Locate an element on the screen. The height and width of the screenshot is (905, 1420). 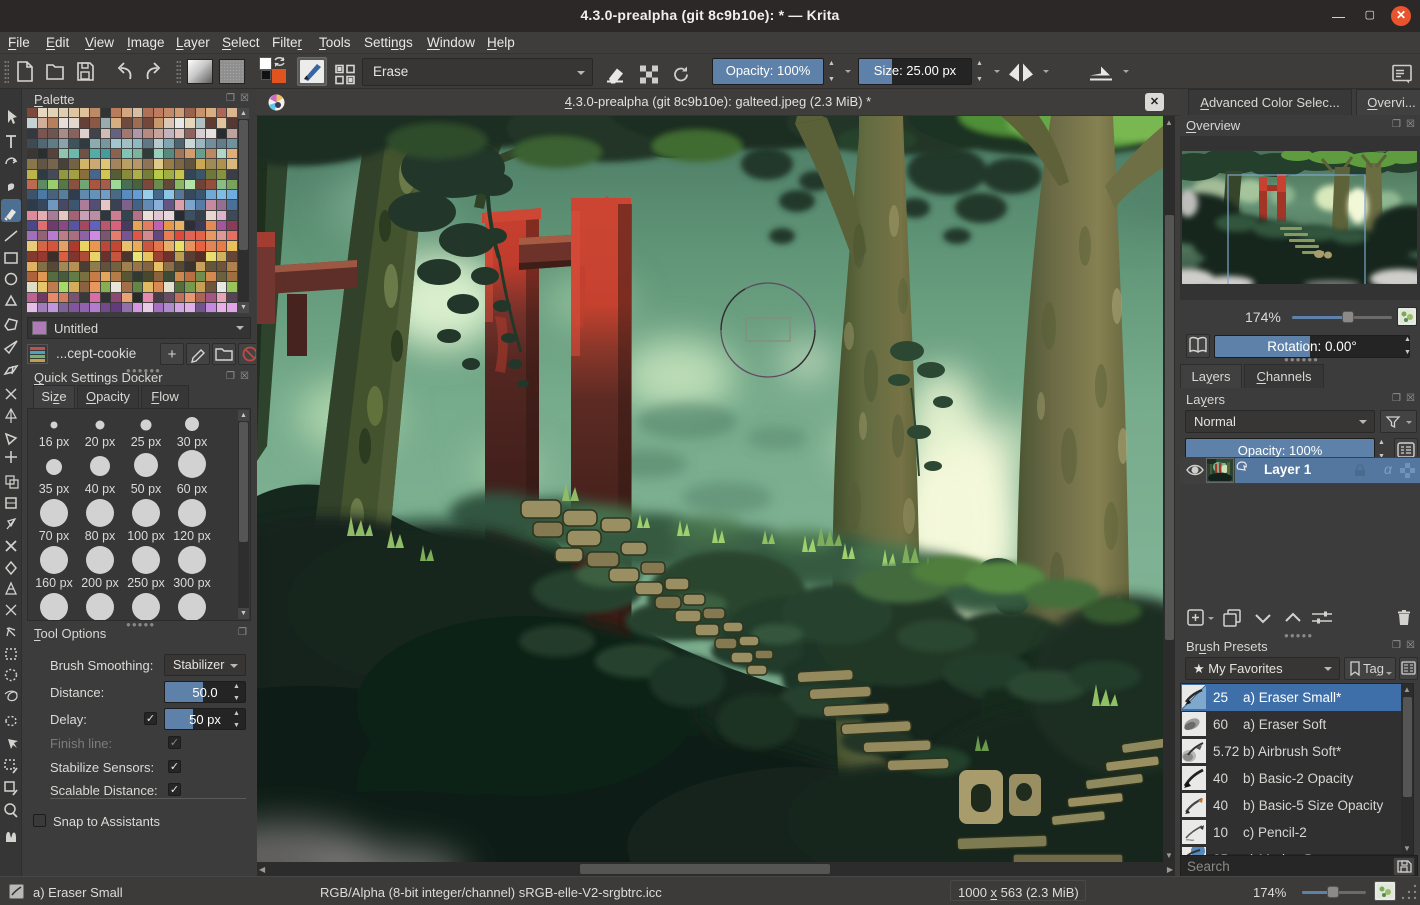
svg-text: 200 px is located at coordinates (100, 583).